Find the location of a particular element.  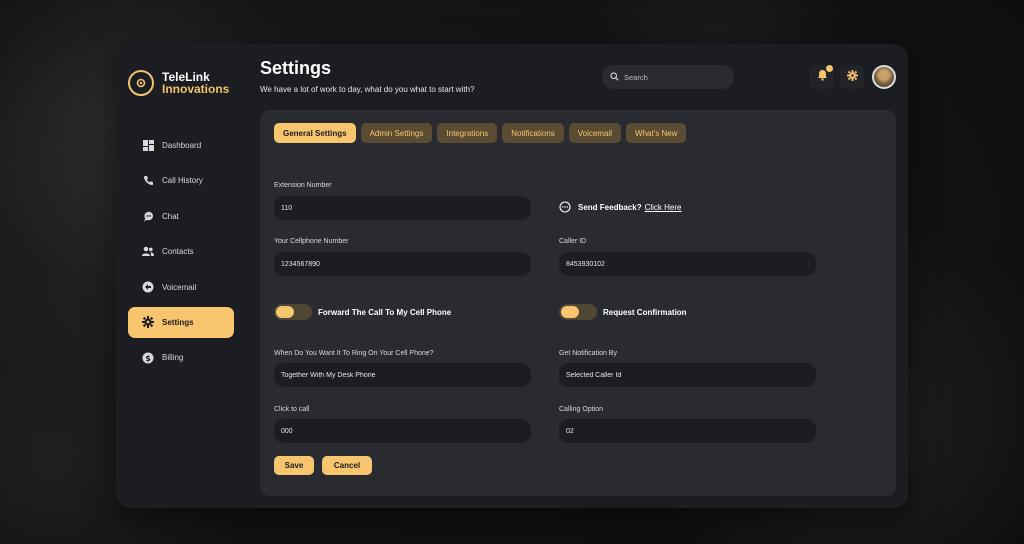

brand-logo-icon is located at coordinates (141, 83).